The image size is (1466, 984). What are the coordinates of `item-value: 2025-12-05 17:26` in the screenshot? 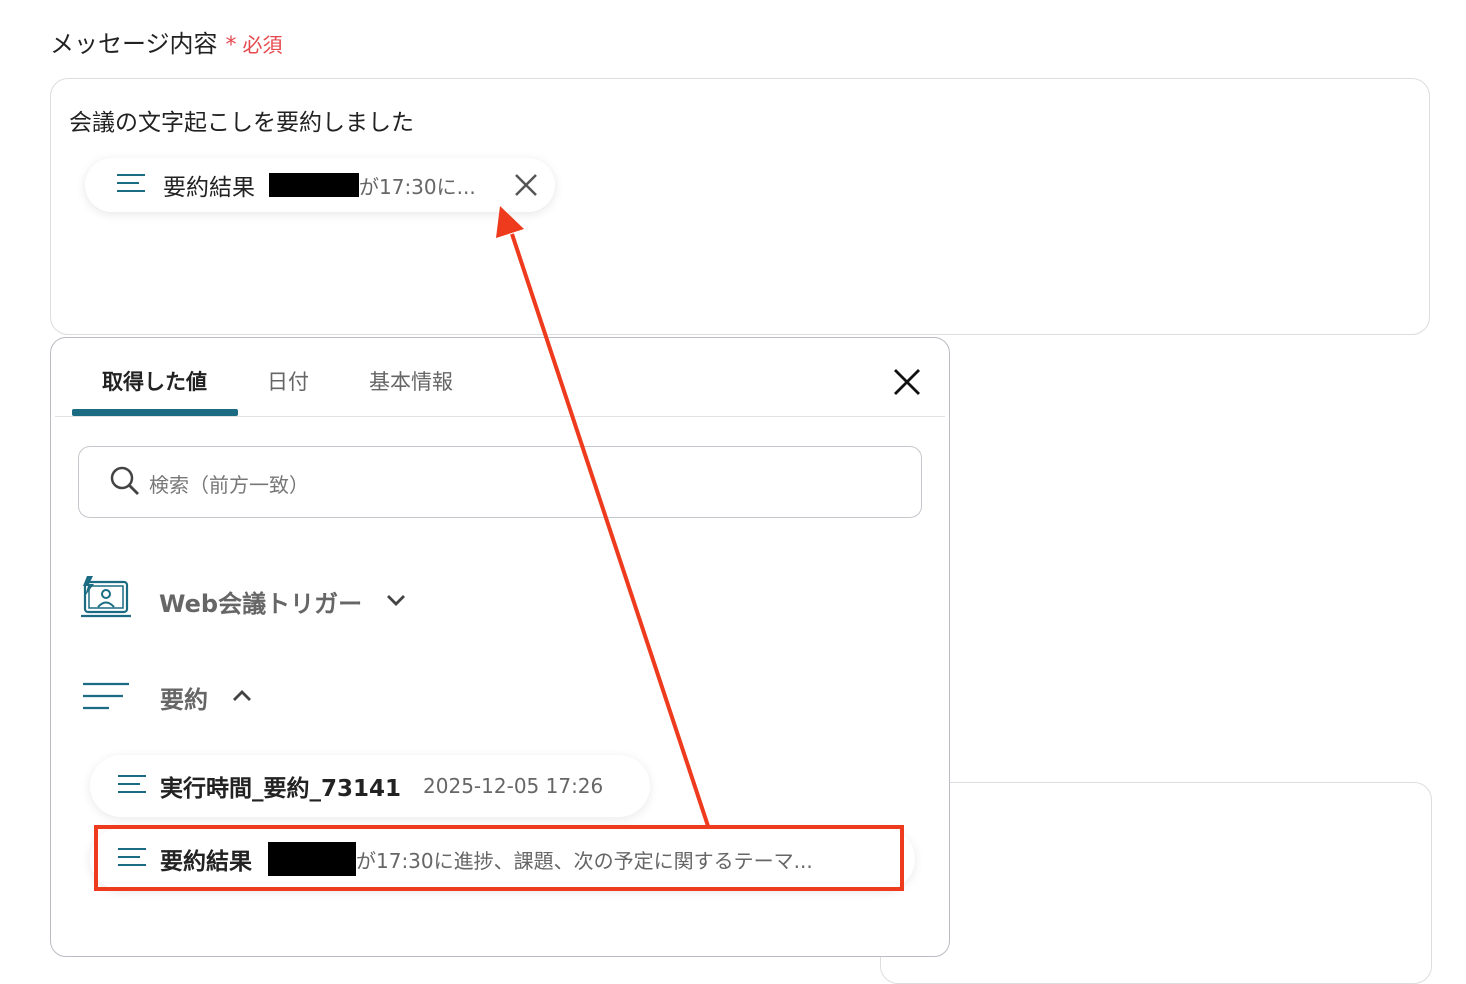 It's located at (513, 786).